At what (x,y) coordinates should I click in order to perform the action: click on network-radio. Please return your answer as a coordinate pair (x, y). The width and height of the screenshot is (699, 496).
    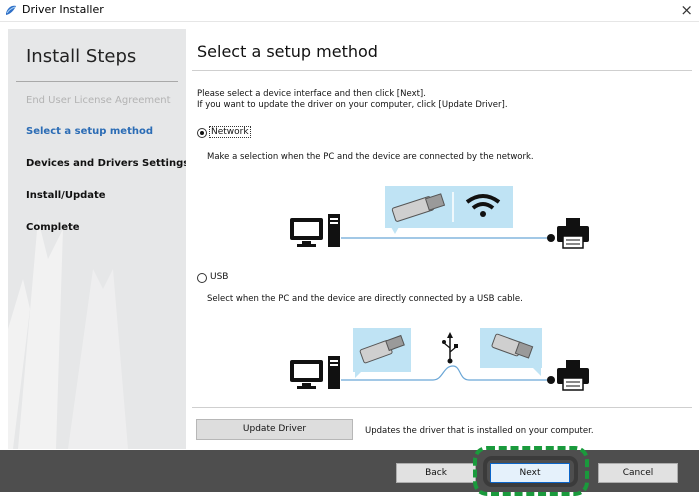
    Looking at the image, I should click on (202, 133).